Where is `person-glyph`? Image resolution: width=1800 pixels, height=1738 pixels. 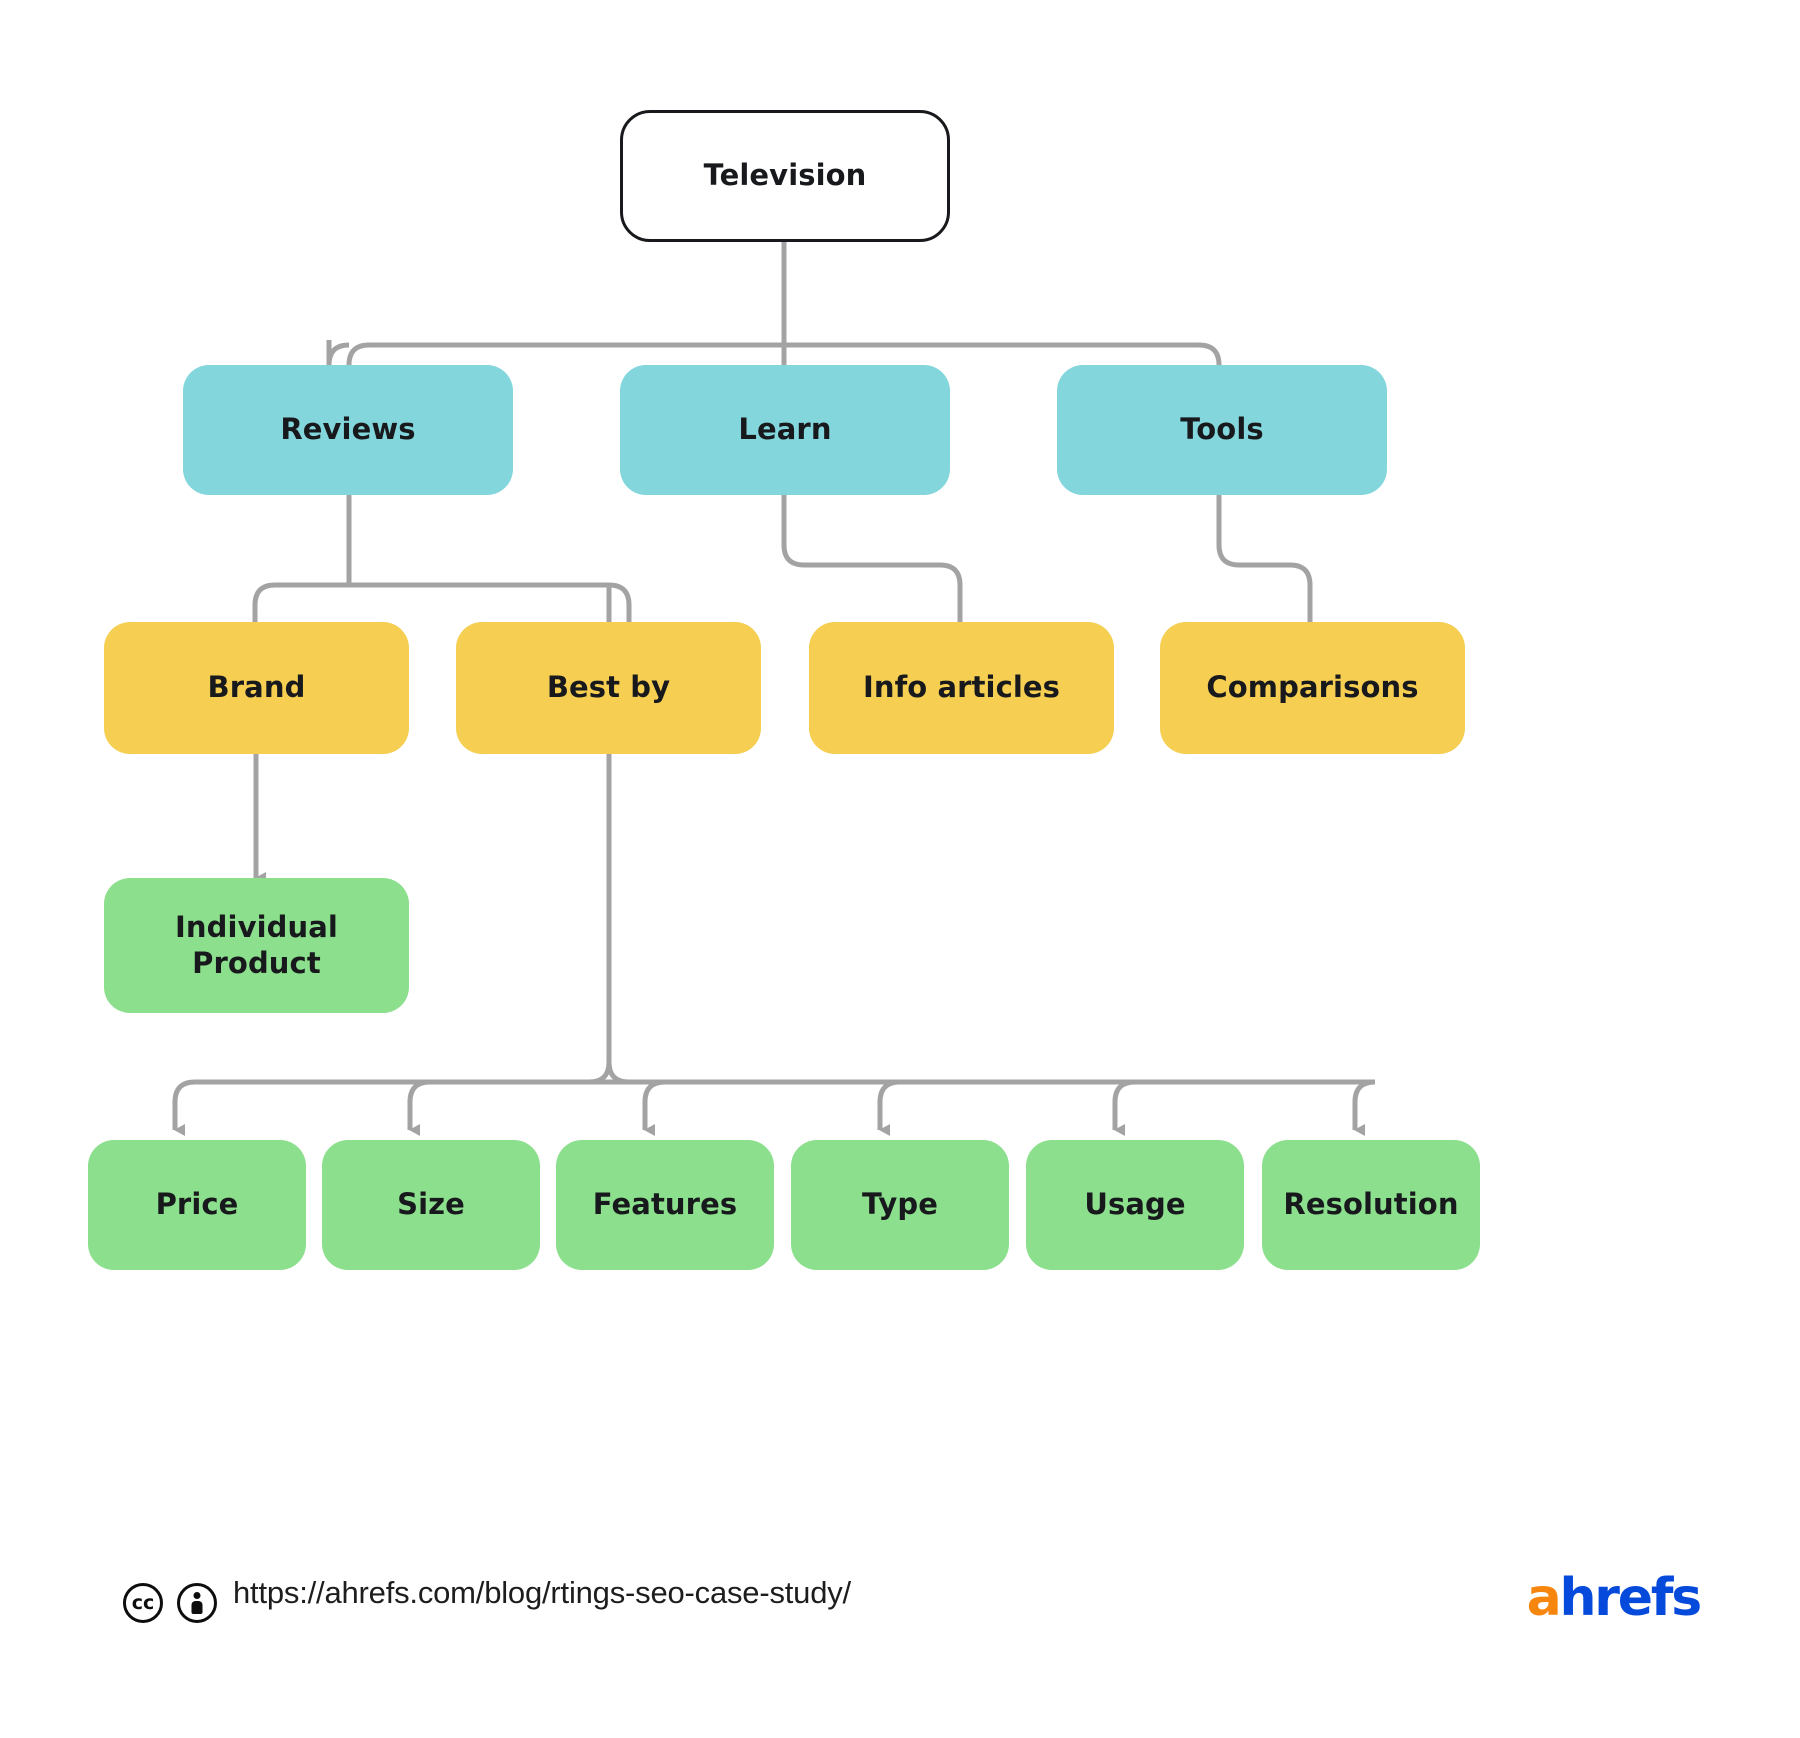 person-glyph is located at coordinates (197, 1603).